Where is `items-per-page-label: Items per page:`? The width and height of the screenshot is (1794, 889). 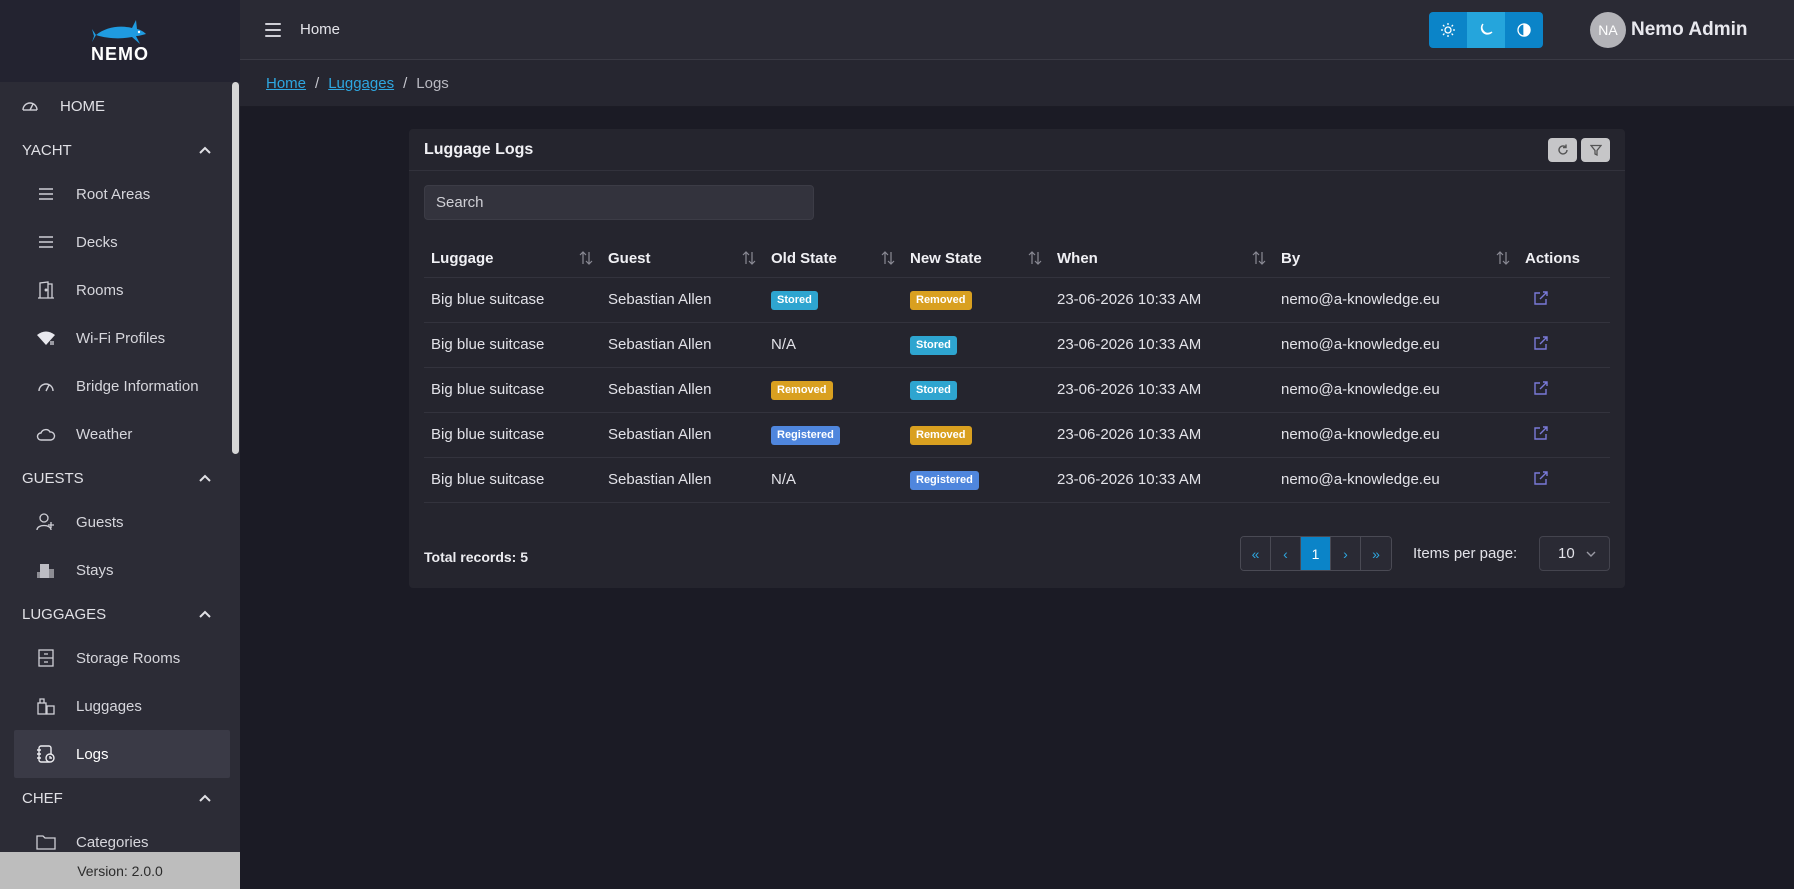 items-per-page-label: Items per page: is located at coordinates (1465, 553).